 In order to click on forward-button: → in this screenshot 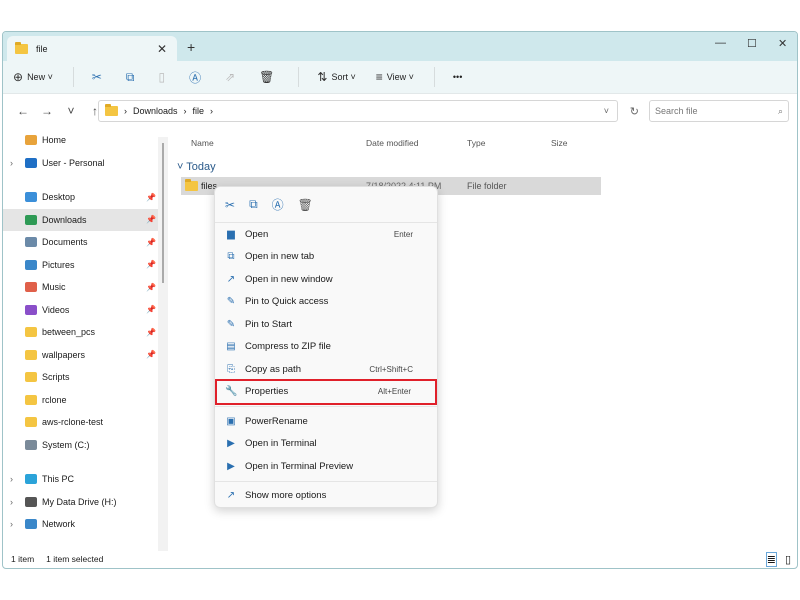, I will do `click(47, 111)`.